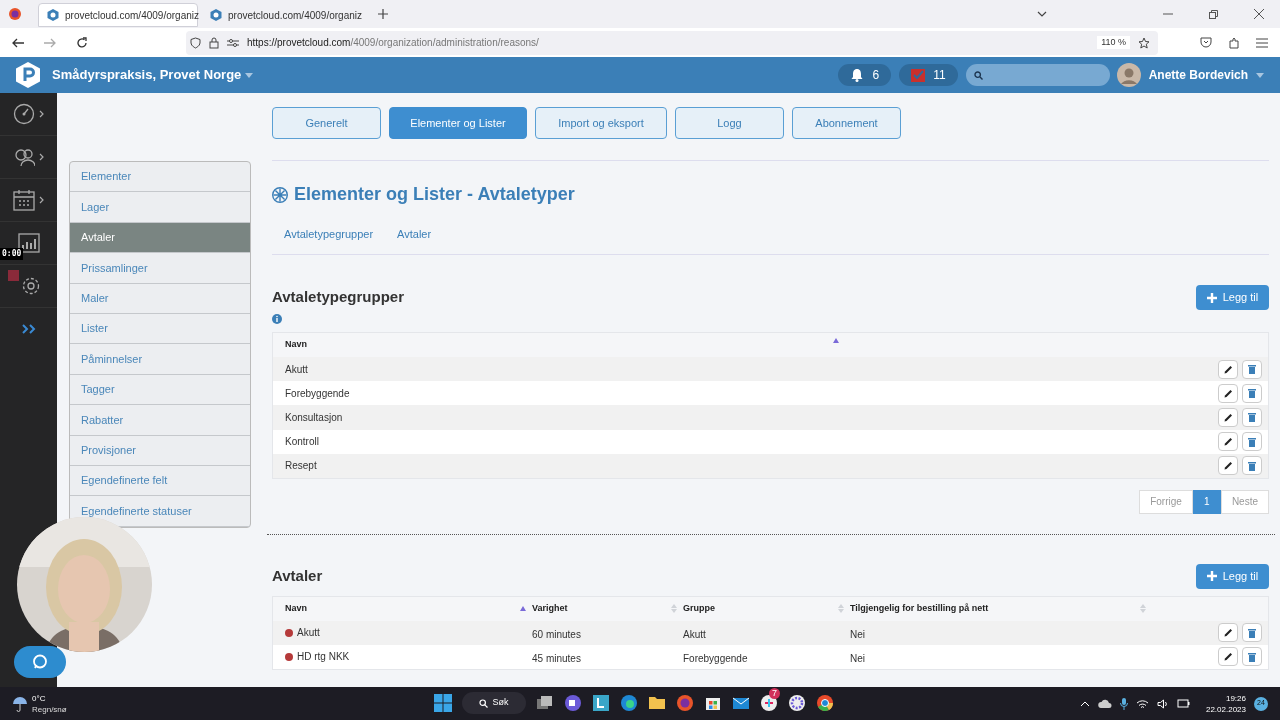 The width and height of the screenshot is (1280, 720). I want to click on chevron-right-icon, so click(41, 157).